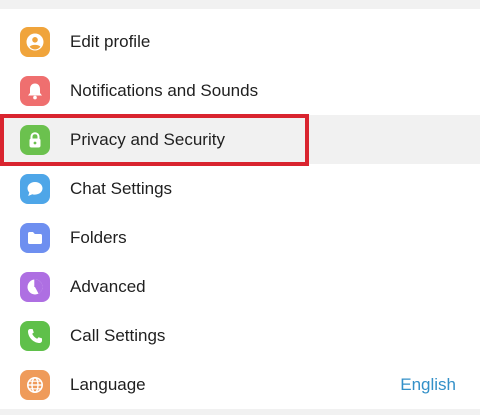 Image resolution: width=480 pixels, height=415 pixels. Describe the element at coordinates (240, 384) in the screenshot. I see `menu-item-language: Language English` at that location.